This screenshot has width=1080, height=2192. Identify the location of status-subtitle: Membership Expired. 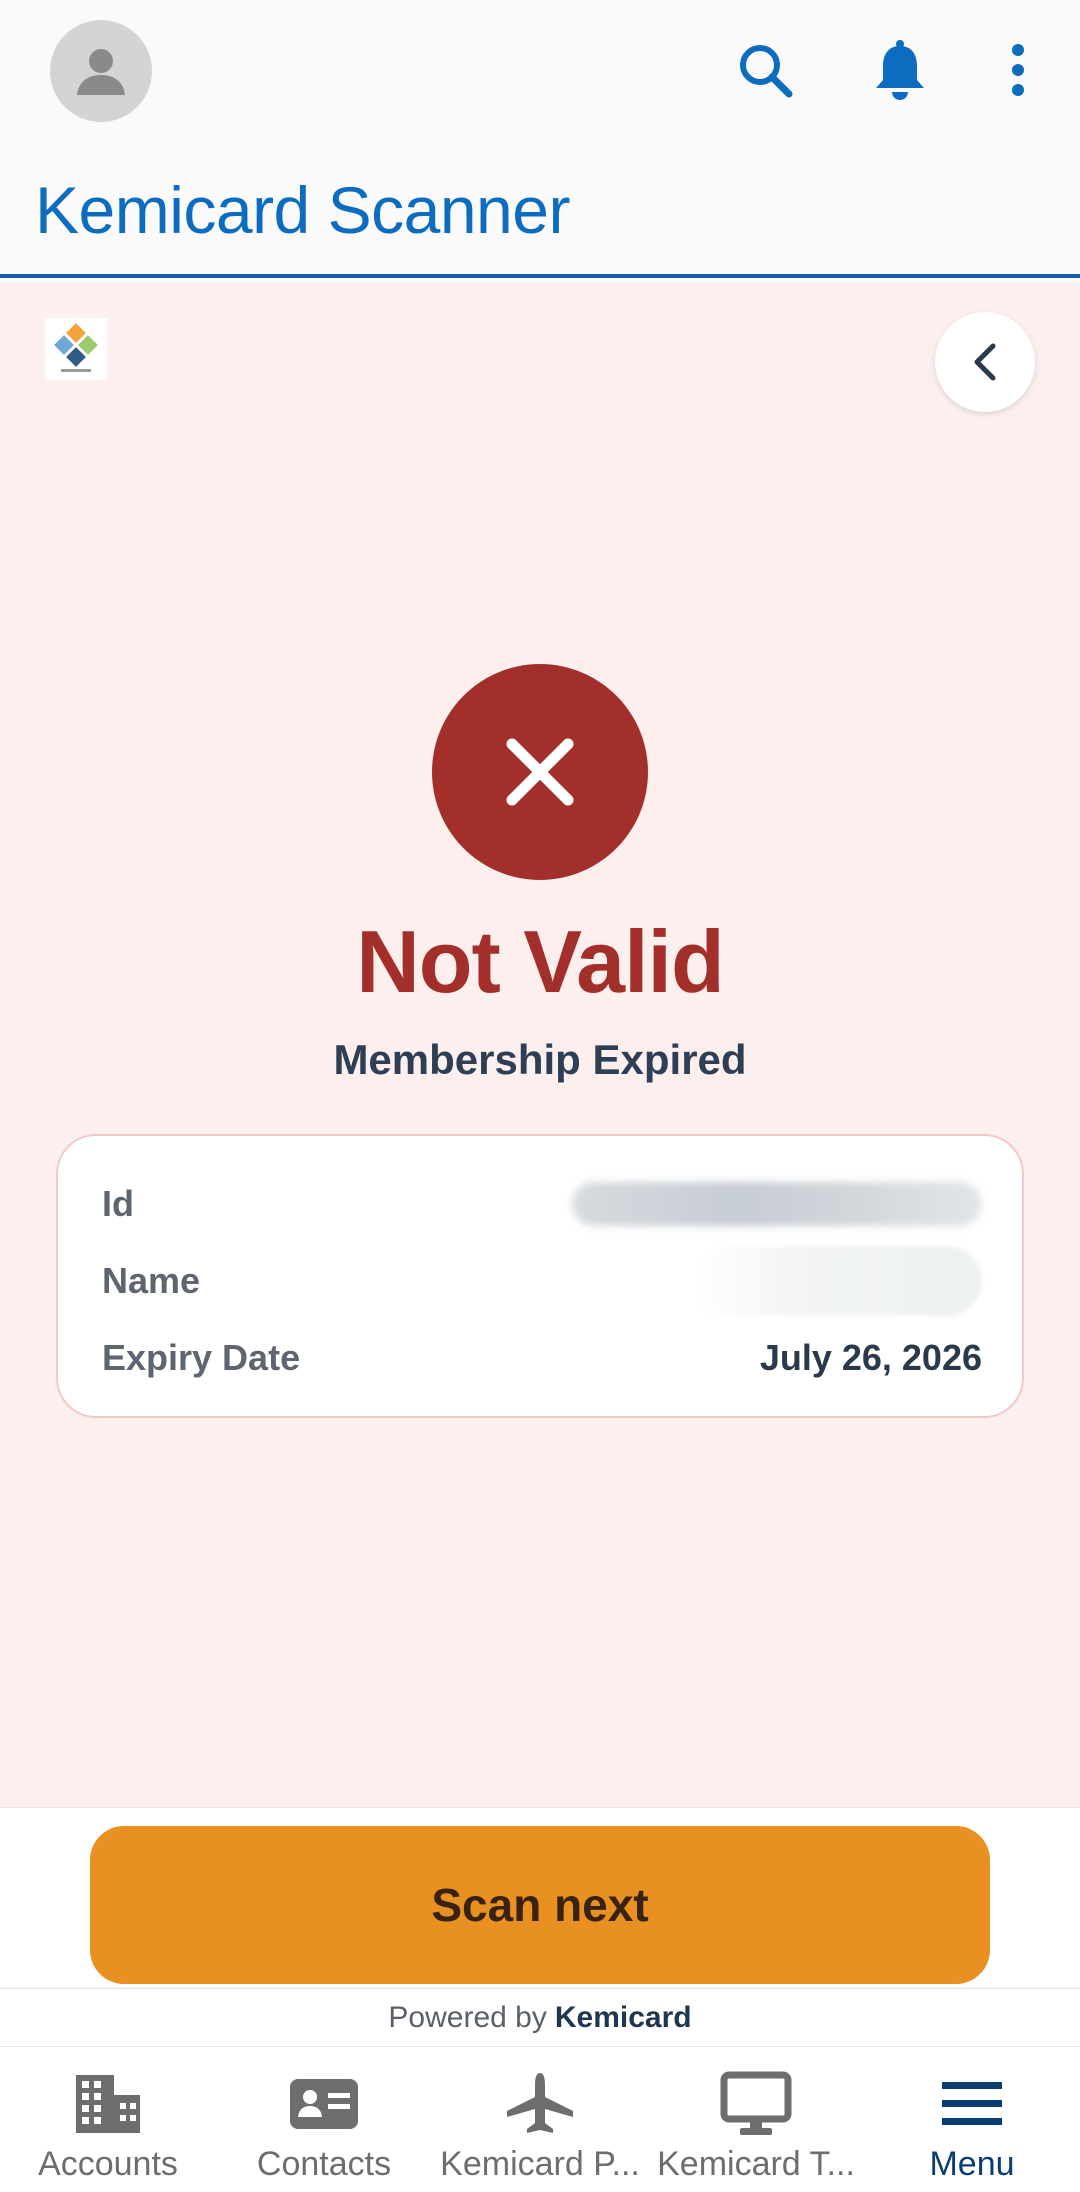
(540, 1059).